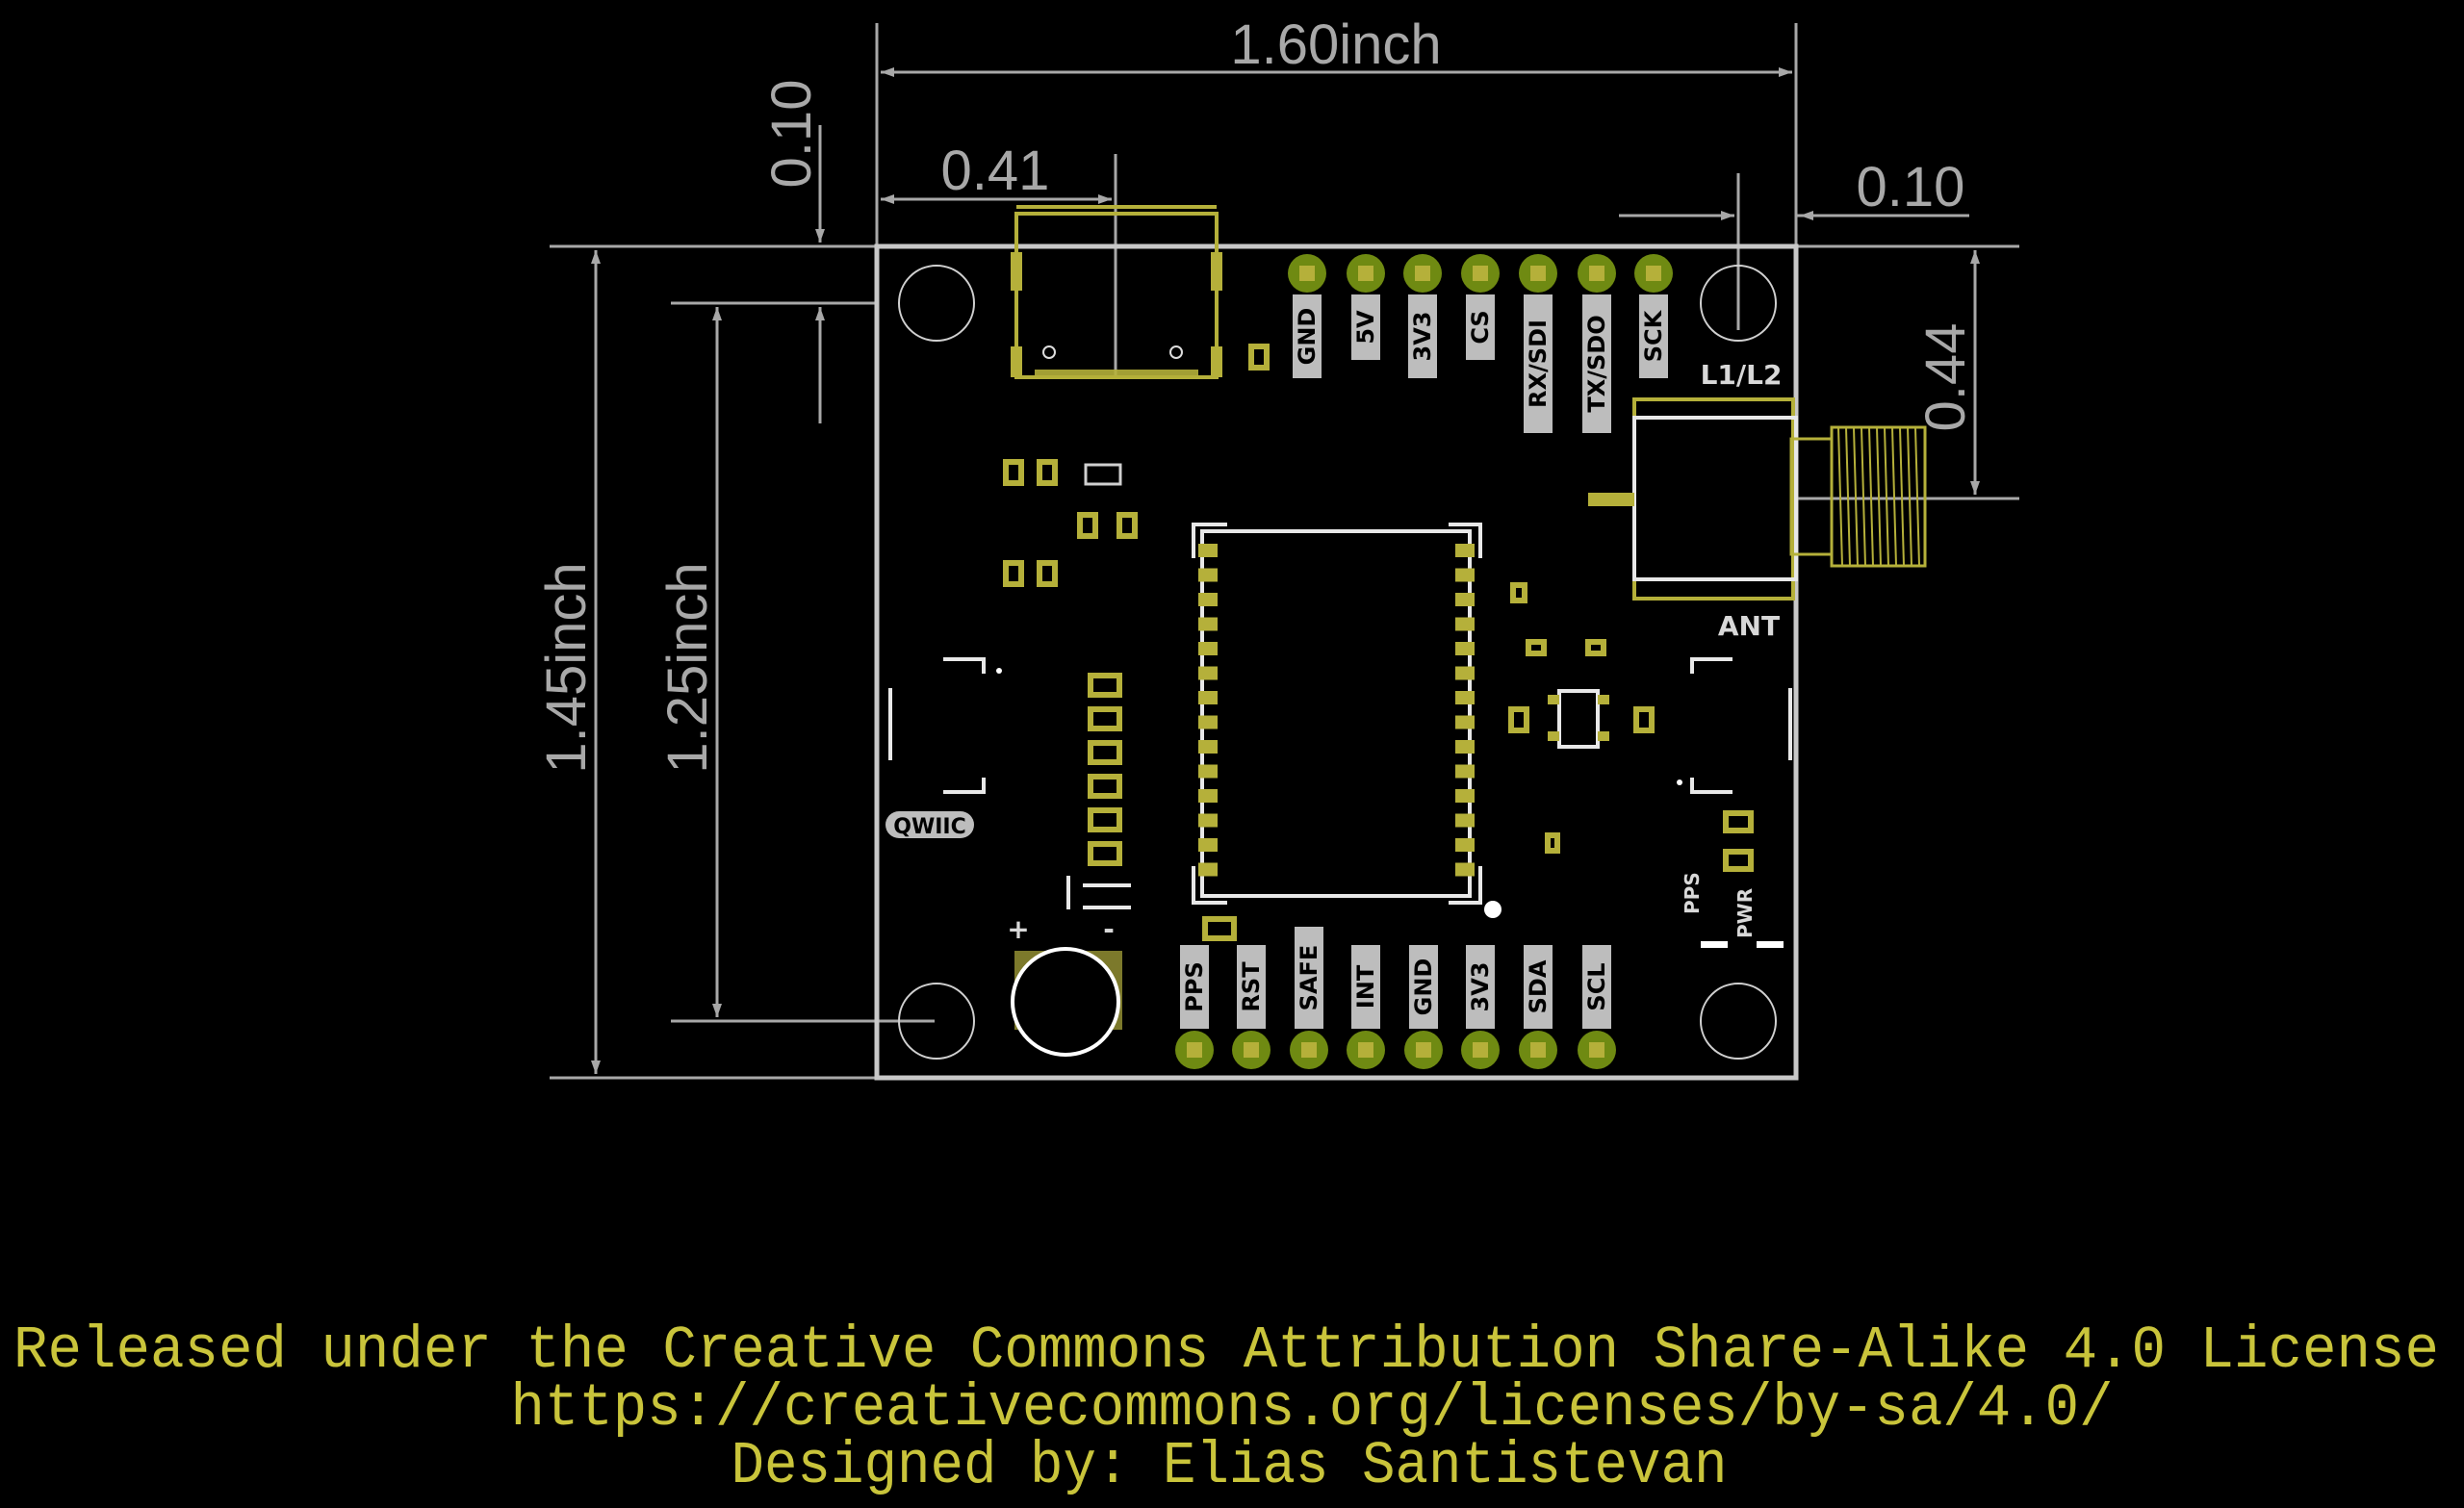  I want to click on header-pin: SCL, so click(1597, 1007).